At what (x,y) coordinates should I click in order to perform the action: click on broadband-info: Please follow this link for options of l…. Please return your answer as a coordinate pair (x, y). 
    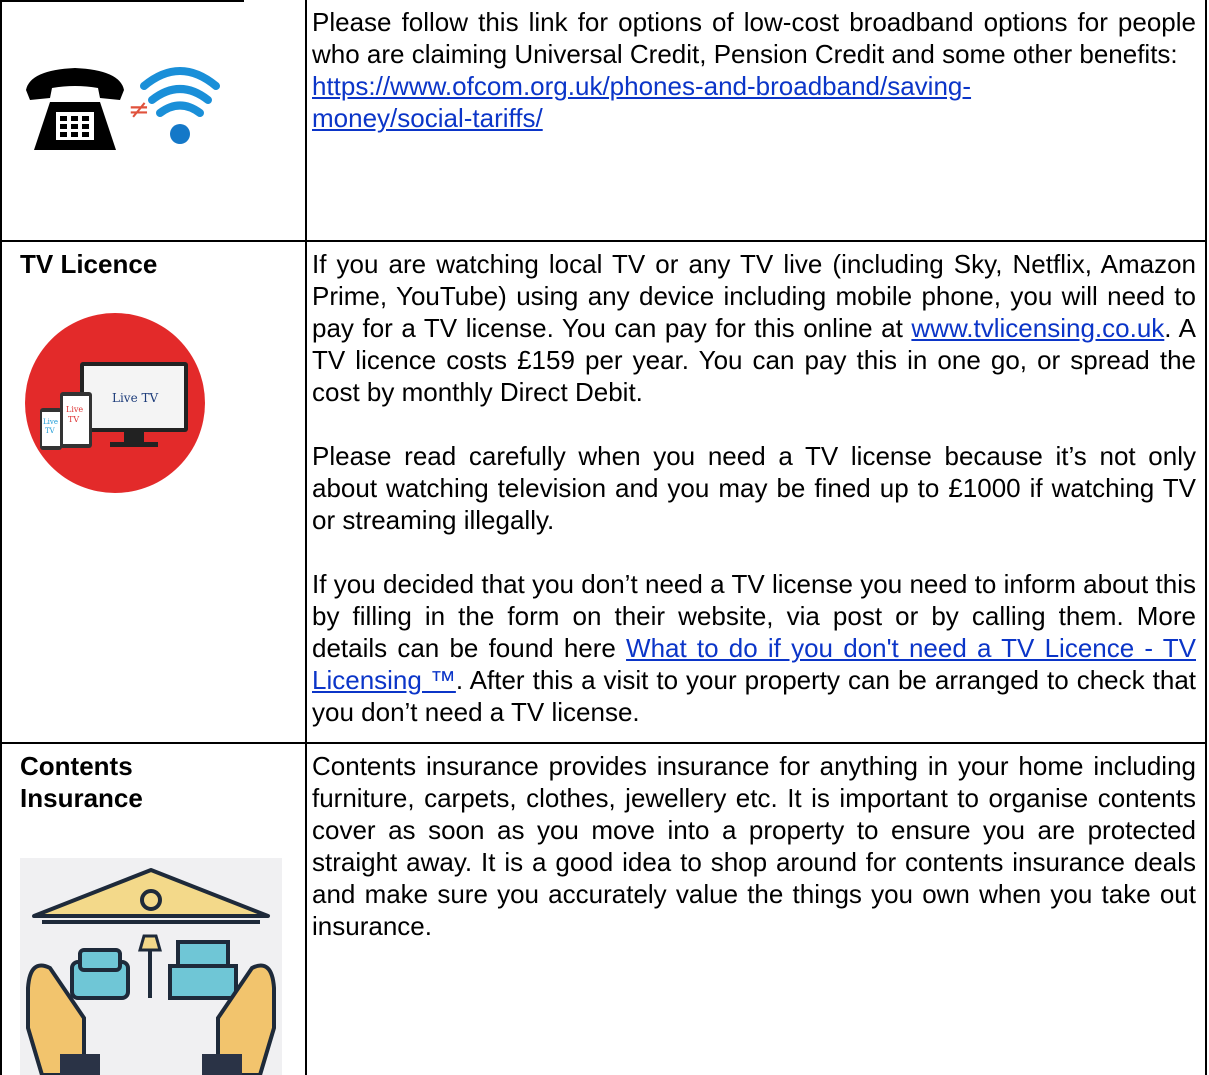
    Looking at the image, I should click on (754, 70).